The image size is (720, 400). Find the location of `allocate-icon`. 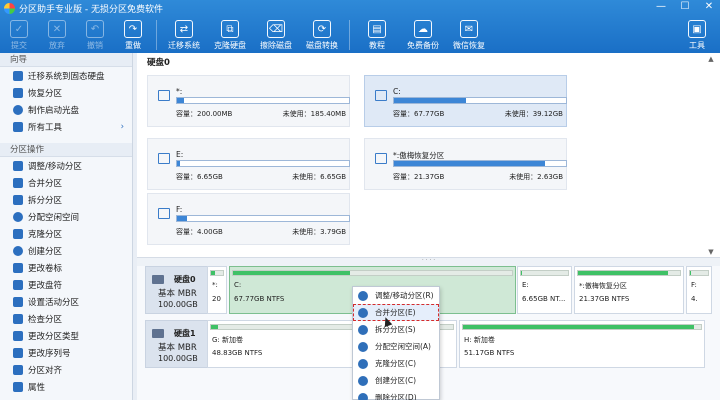

allocate-icon is located at coordinates (18, 216).